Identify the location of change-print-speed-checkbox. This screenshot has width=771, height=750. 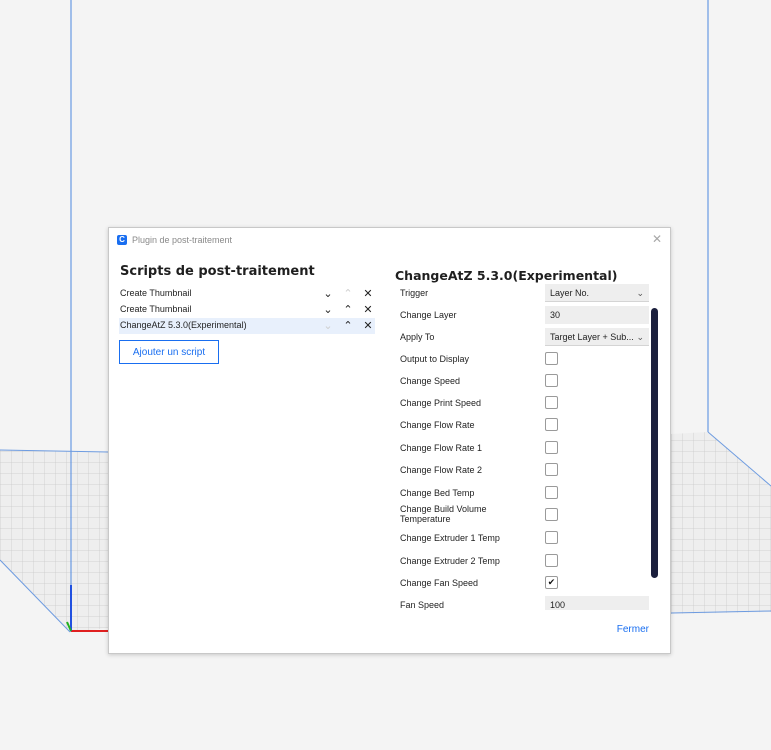
(551, 402).